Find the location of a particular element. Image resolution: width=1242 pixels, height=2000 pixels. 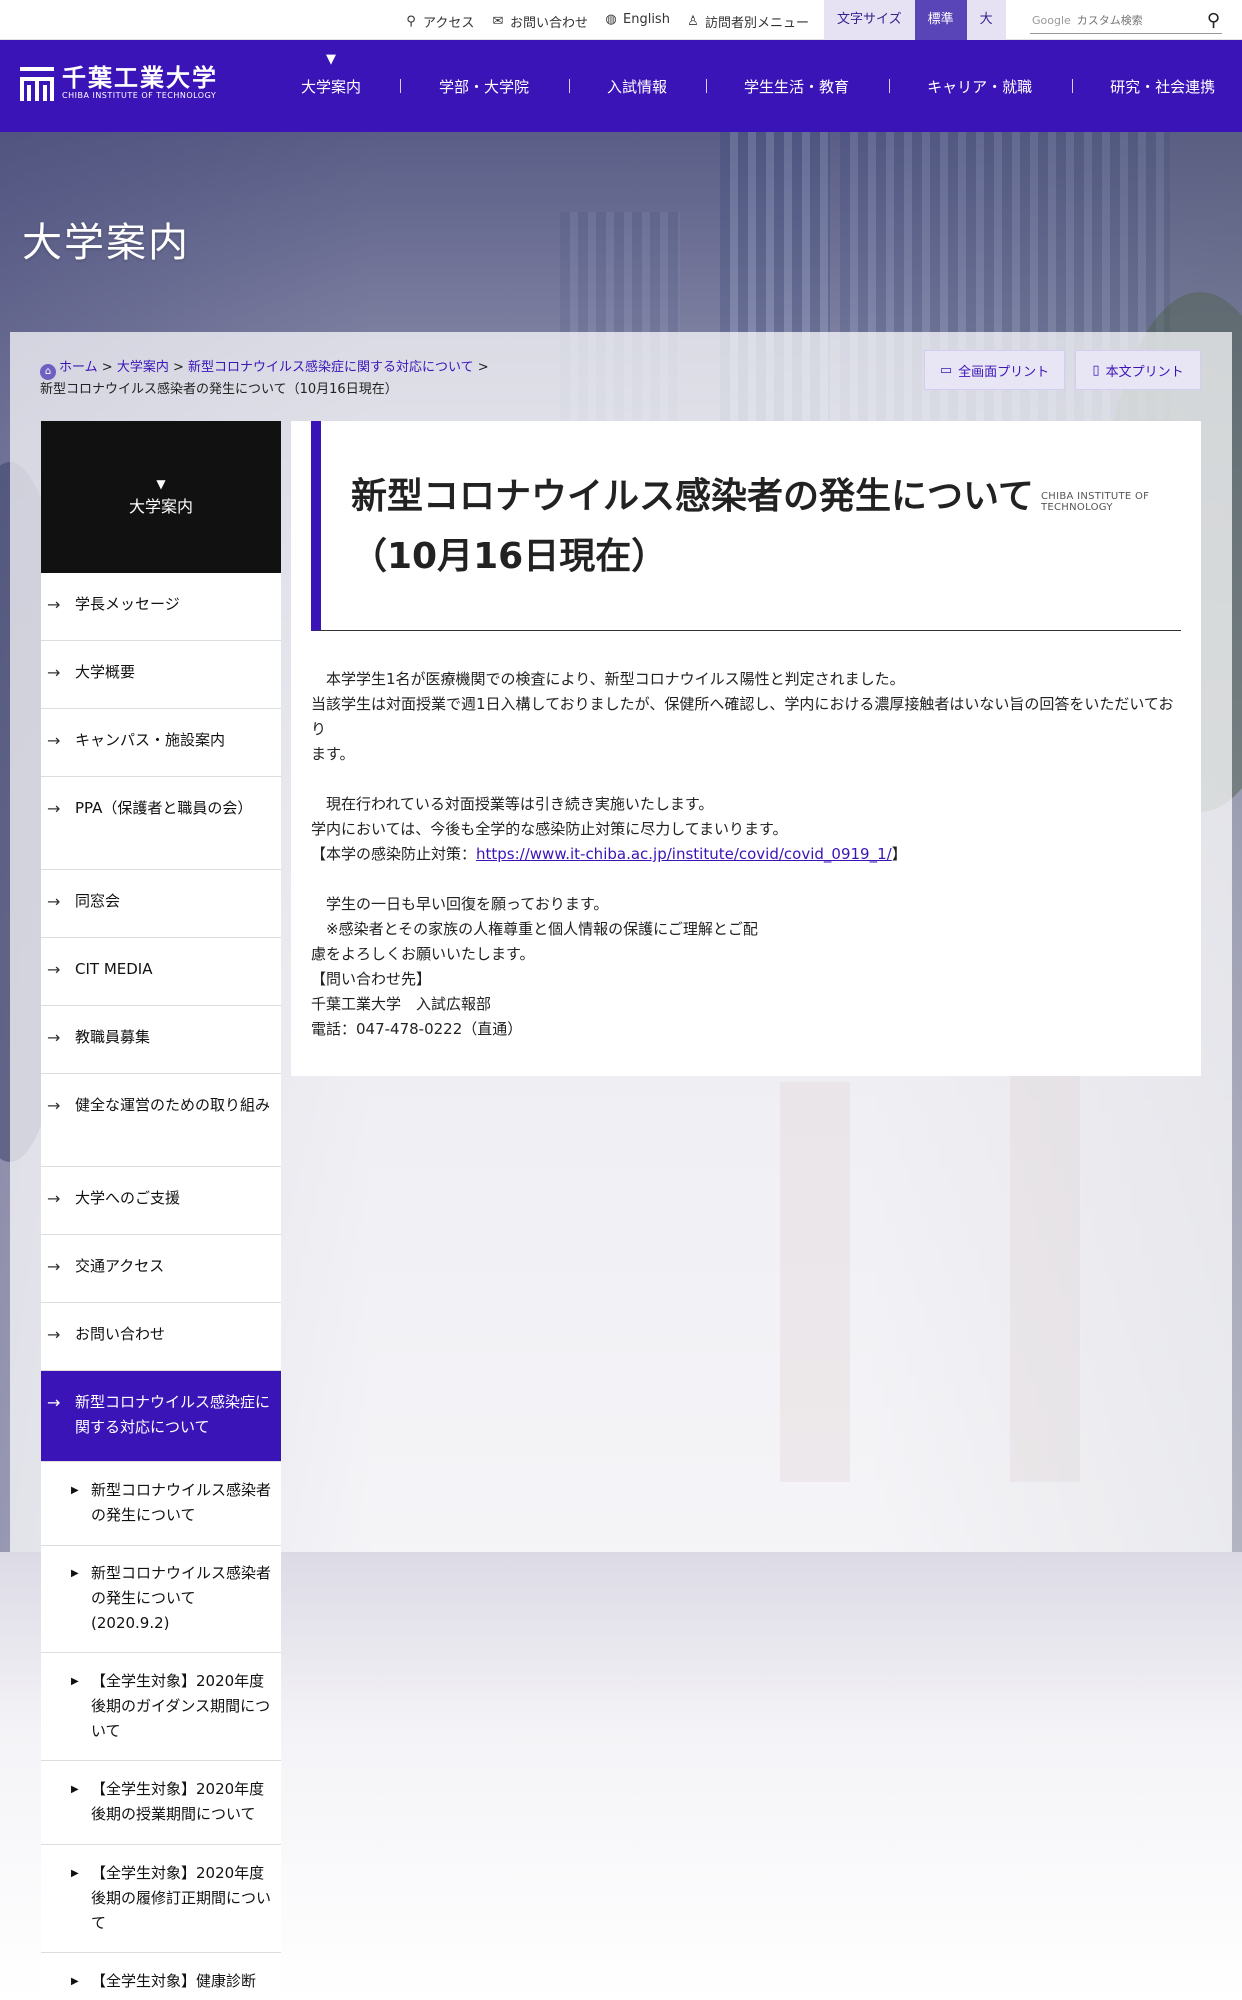

sidebar-item-label: 新型コロナウイルス感染症に関する対応について is located at coordinates (173, 1414).